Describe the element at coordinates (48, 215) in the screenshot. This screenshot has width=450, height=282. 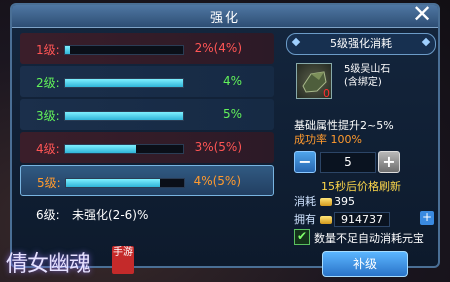
I see `level-label: 6级:` at that location.